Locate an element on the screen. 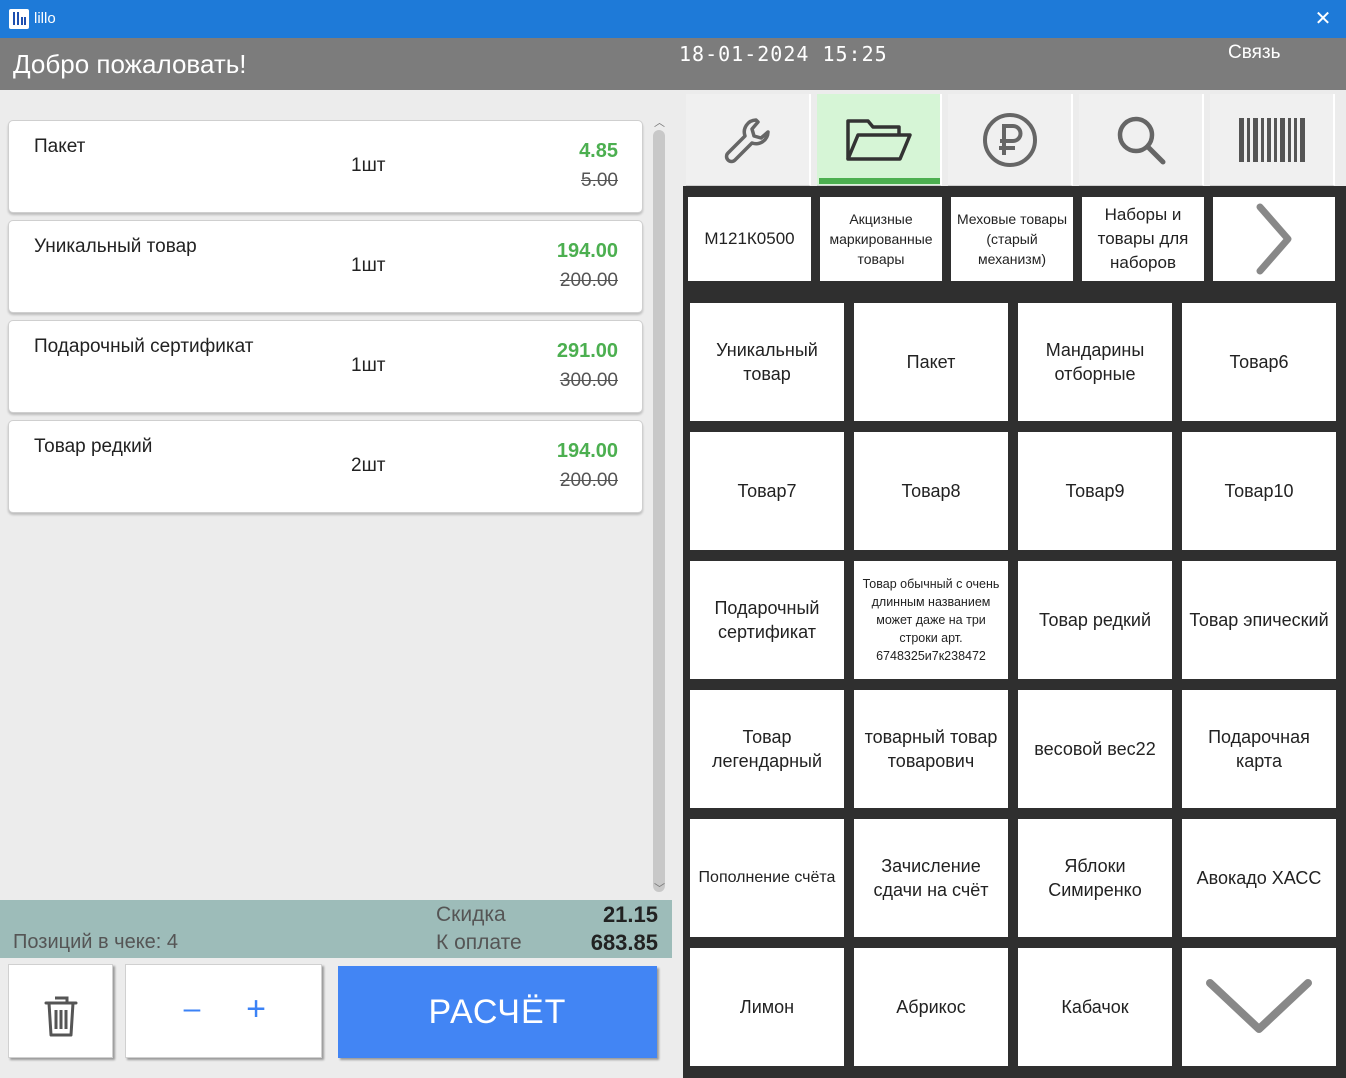  product-button: Яблоки Симиренко is located at coordinates (1095, 878).